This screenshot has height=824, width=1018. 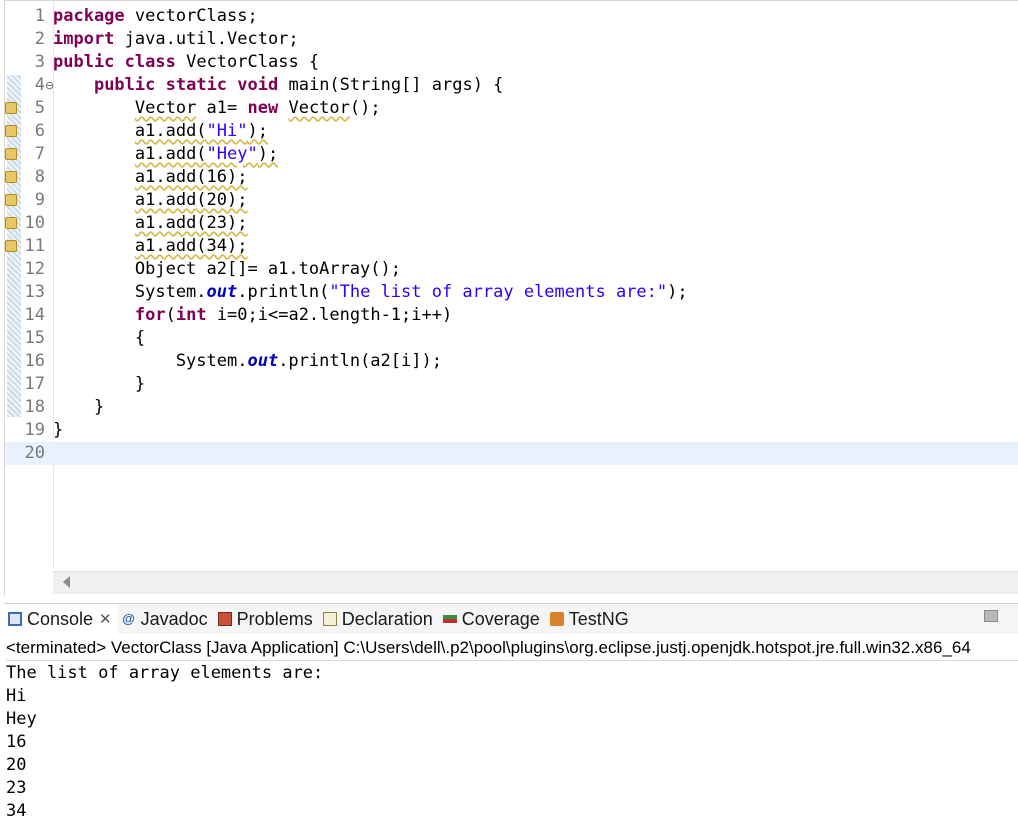 What do you see at coordinates (34, 453) in the screenshot?
I see `line-number: 20` at bounding box center [34, 453].